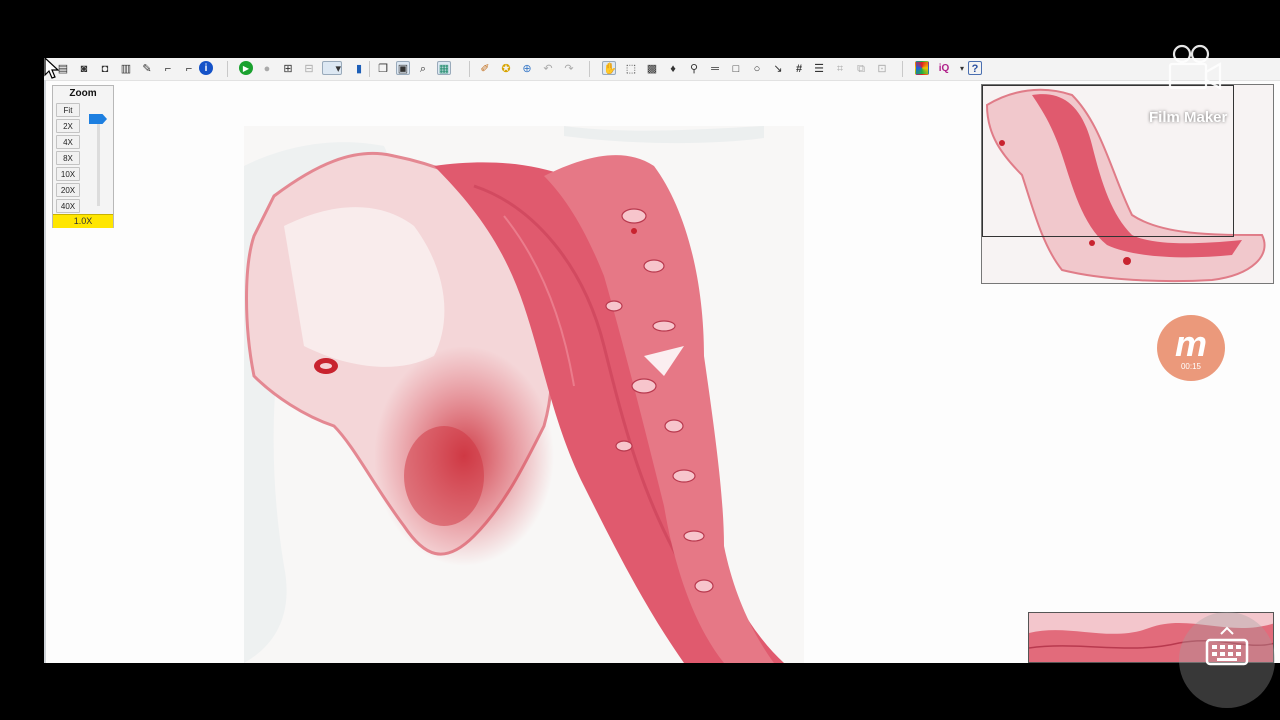  I want to click on copy-icon: ❐, so click(383, 68).